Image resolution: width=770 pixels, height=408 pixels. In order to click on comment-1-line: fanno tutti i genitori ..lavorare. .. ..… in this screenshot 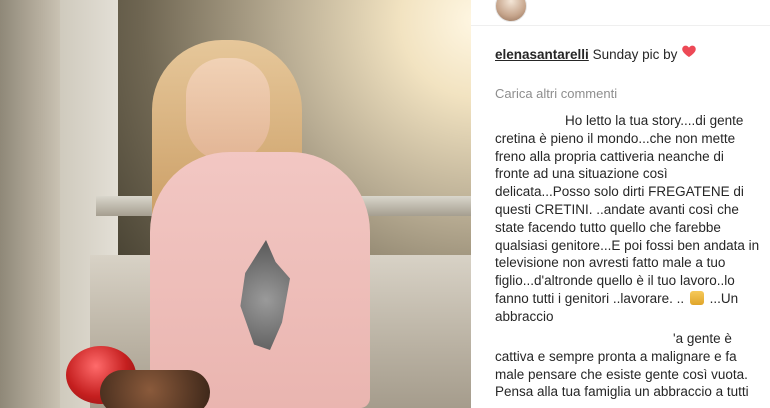, I will do `click(617, 298)`.